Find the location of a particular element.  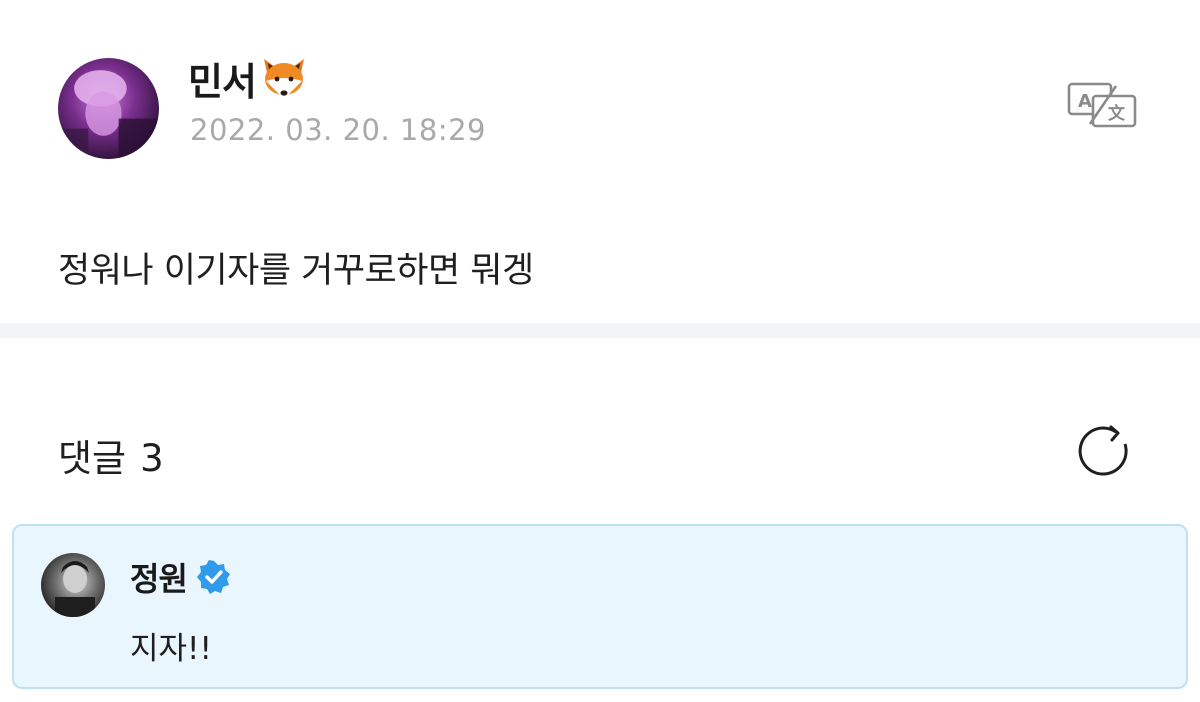

translate-button: A 文 is located at coordinates (1102, 105).